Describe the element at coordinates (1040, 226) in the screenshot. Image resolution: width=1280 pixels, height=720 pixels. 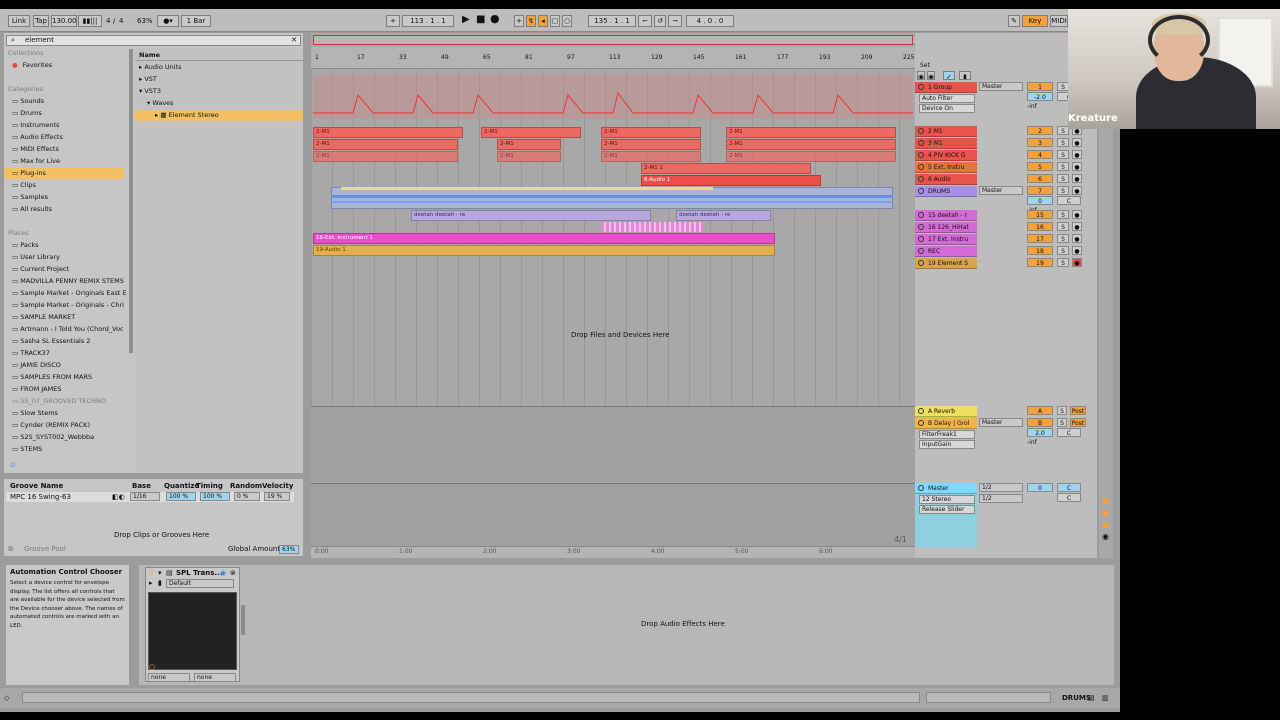
I see `track-number-button: 16` at that location.